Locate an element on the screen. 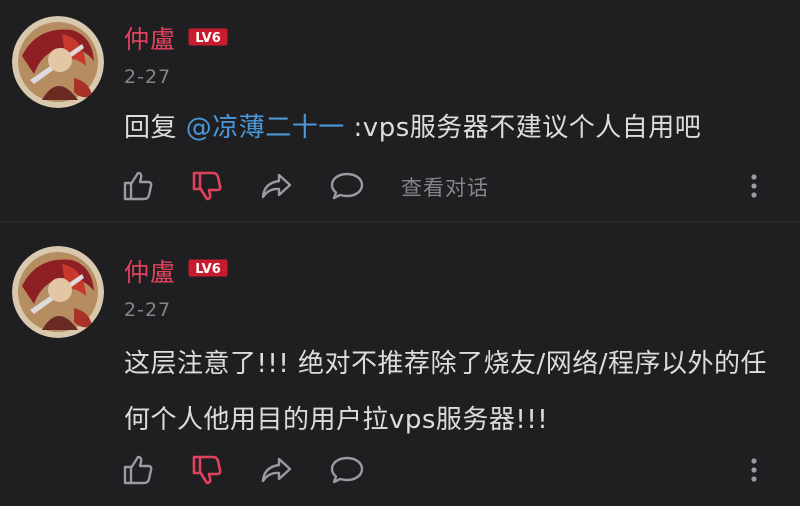 The image size is (800, 506). reply-body: :vps服务器不建议个人自用吧 is located at coordinates (523, 128).